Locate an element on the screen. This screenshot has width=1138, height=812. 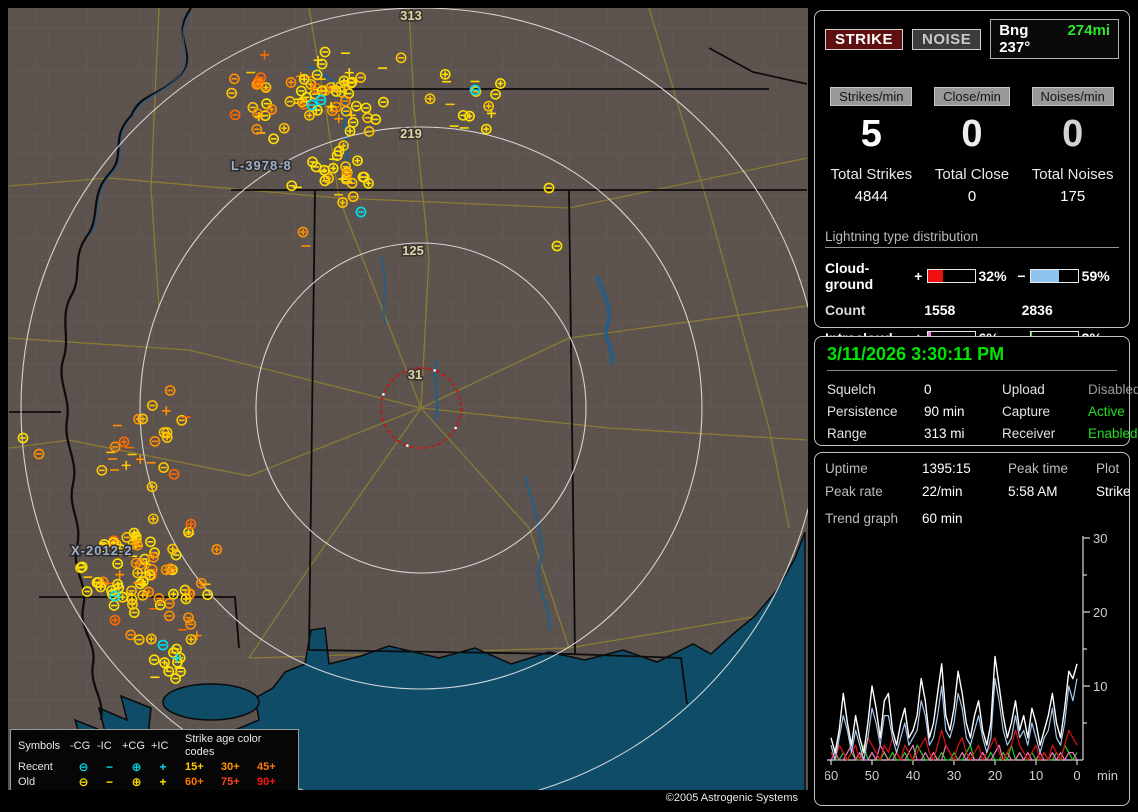
receiver-status: Enabled is located at coordinates (1113, 433).